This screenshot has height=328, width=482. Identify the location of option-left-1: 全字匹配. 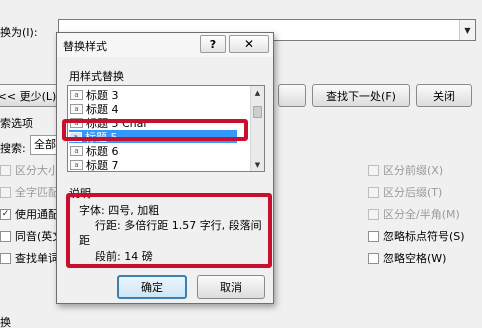
(29, 192).